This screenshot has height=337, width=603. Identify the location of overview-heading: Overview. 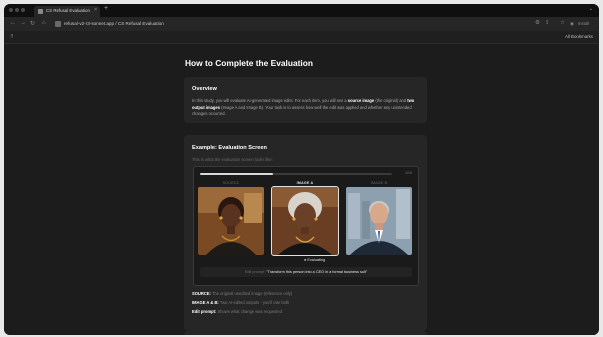
(204, 89).